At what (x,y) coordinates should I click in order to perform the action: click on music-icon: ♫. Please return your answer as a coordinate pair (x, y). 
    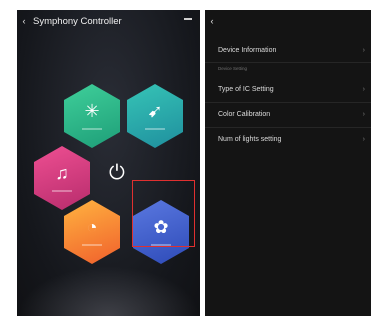
    Looking at the image, I should click on (62, 173).